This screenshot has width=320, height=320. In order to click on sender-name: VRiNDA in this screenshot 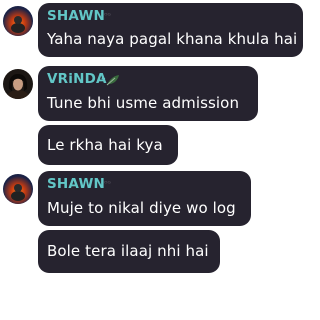, I will do `click(77, 79)`.